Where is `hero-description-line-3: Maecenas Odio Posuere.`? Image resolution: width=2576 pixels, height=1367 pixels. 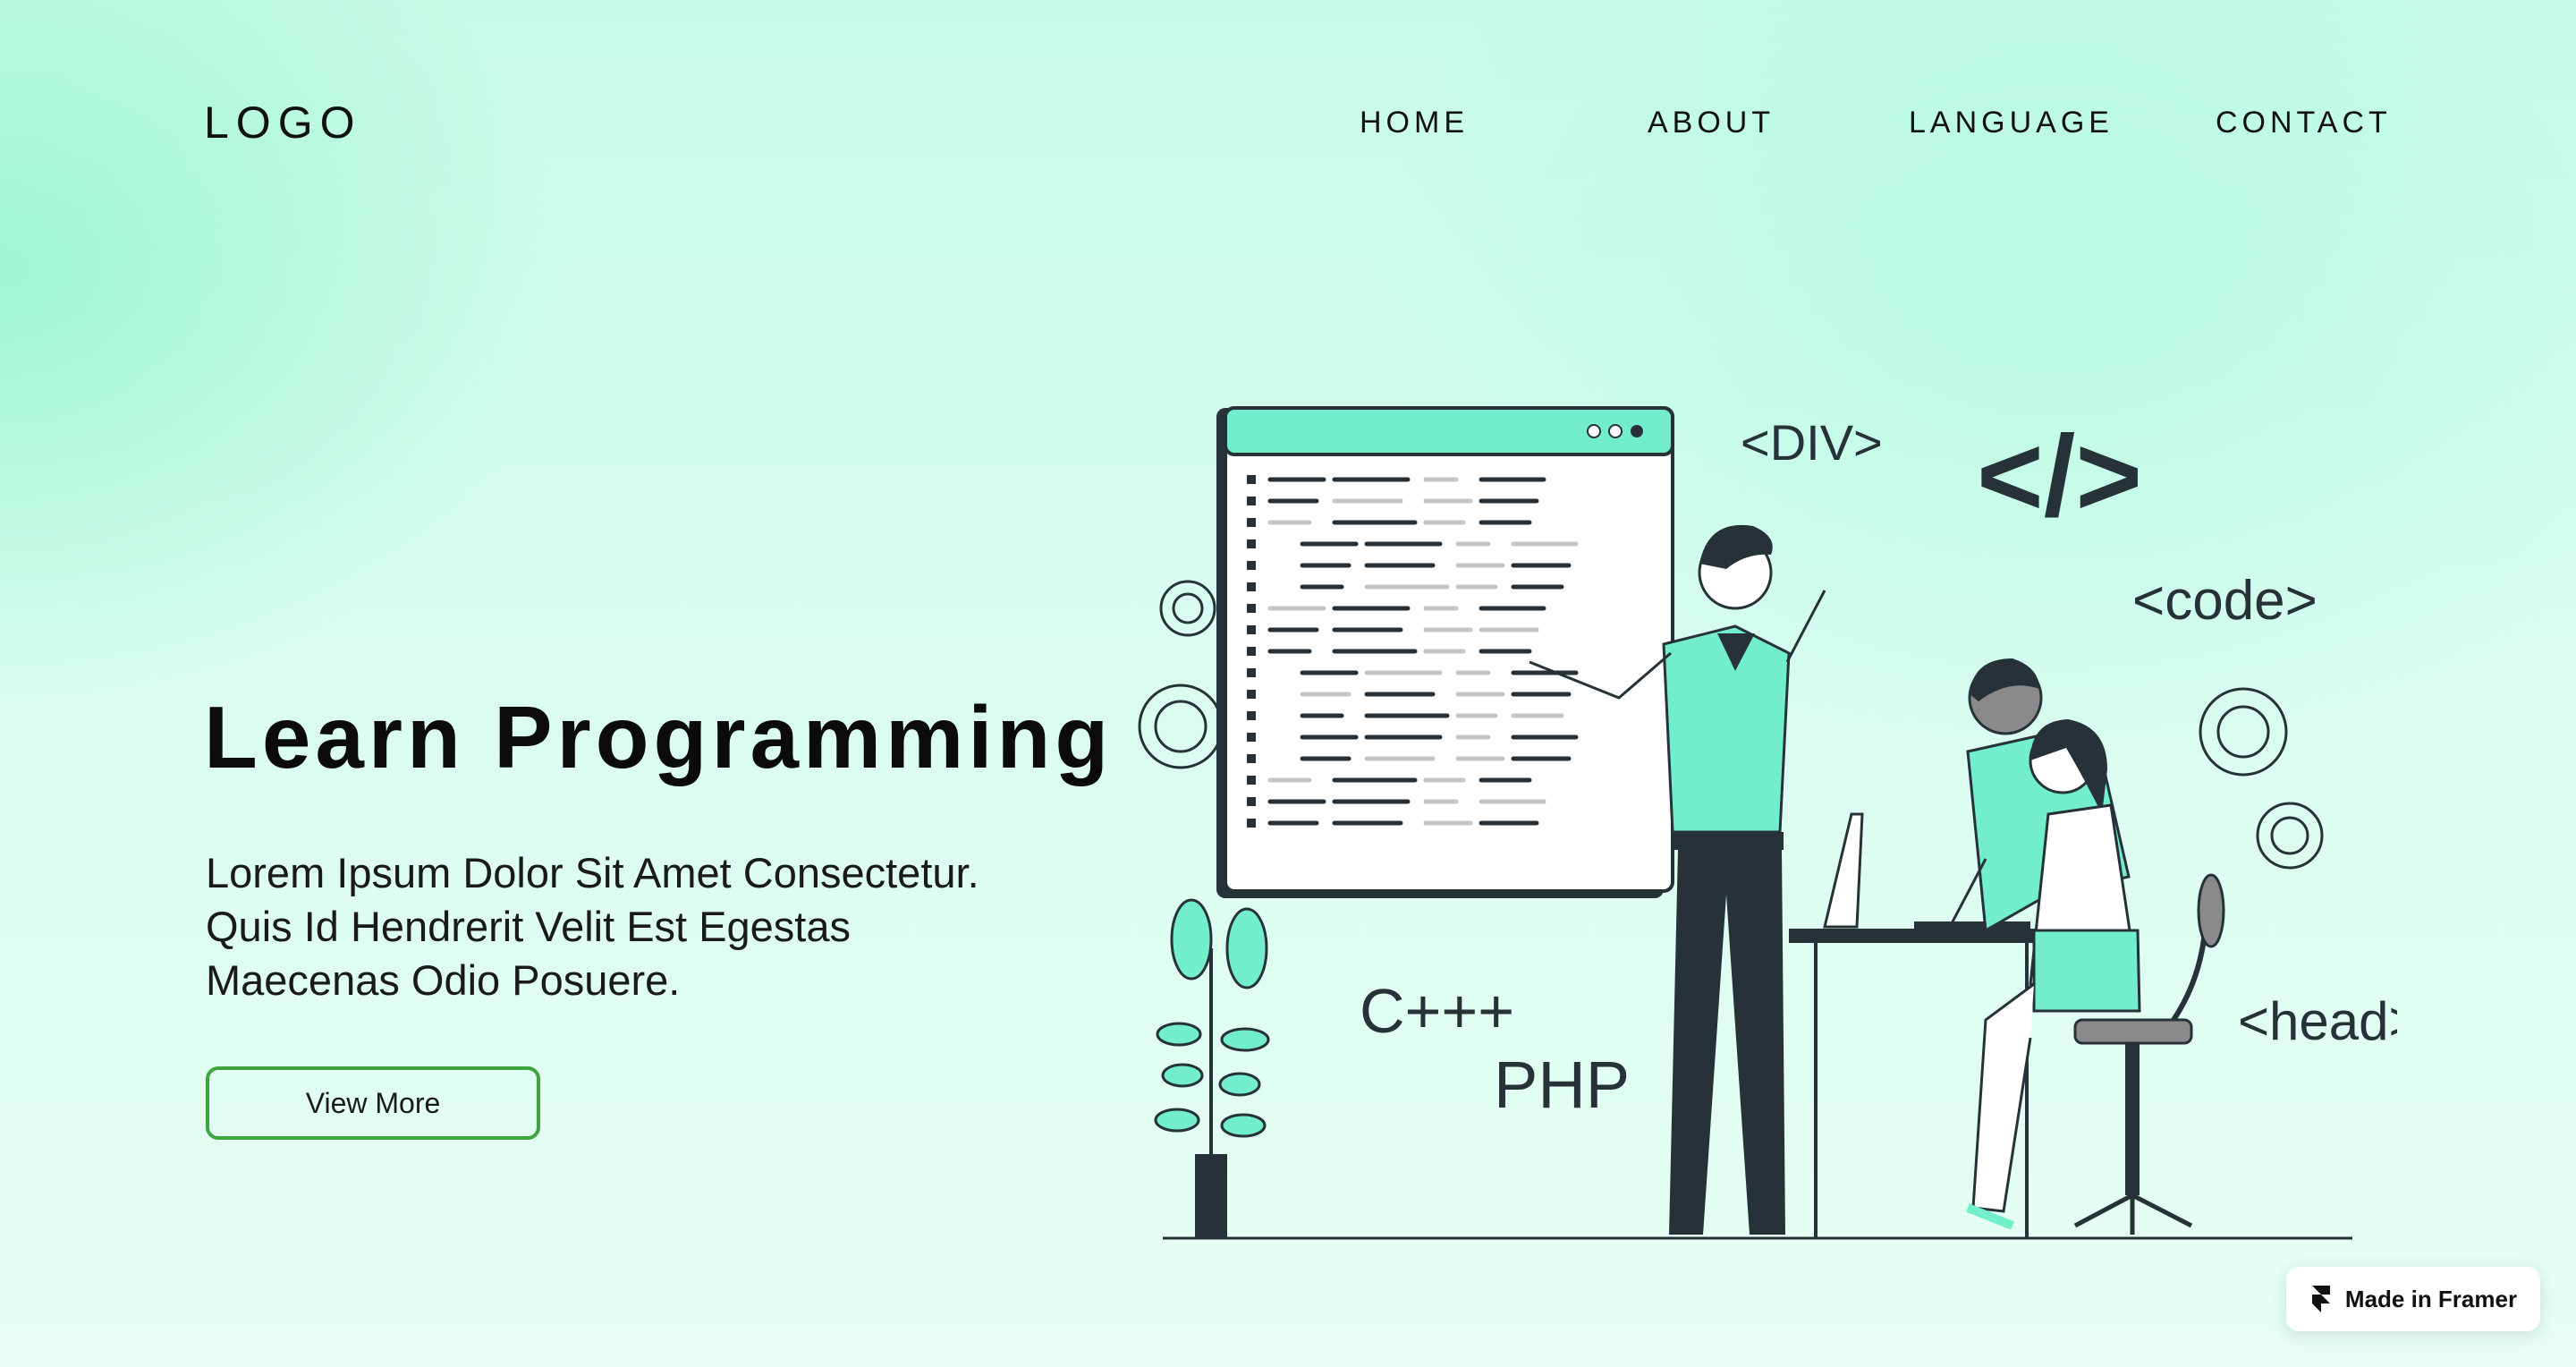
hero-description-line-3: Maecenas Odio Posuere. is located at coordinates (443, 980).